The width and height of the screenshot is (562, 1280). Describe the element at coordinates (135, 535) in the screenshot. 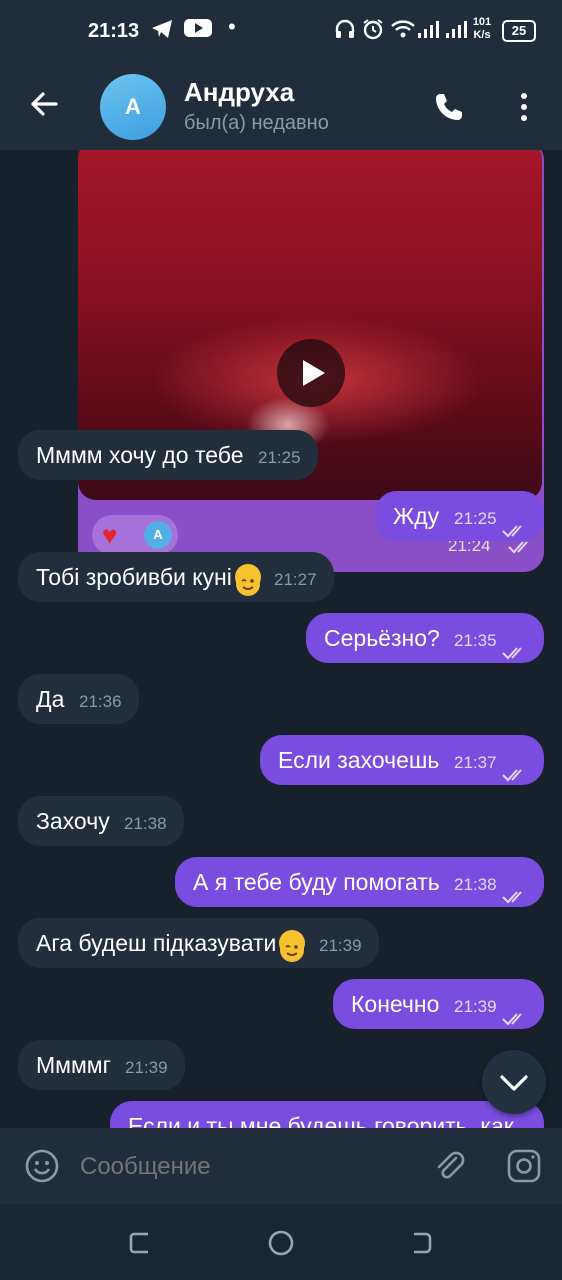

I see `reactions-pill: ♥ A` at that location.